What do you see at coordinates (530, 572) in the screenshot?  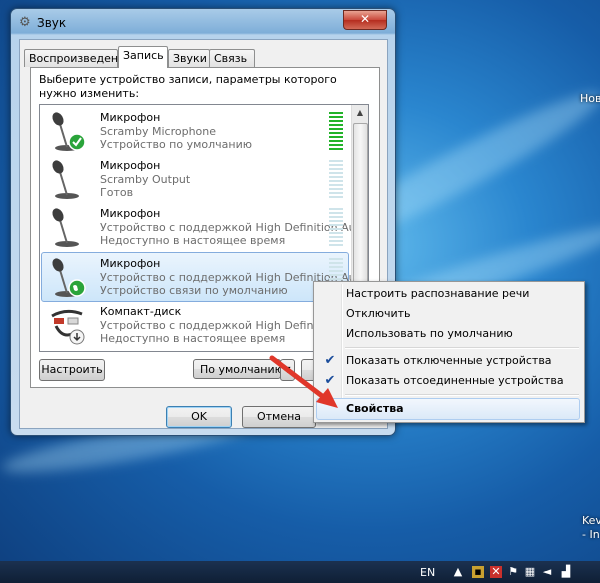 I see `tray-network-icon: ▦` at bounding box center [530, 572].